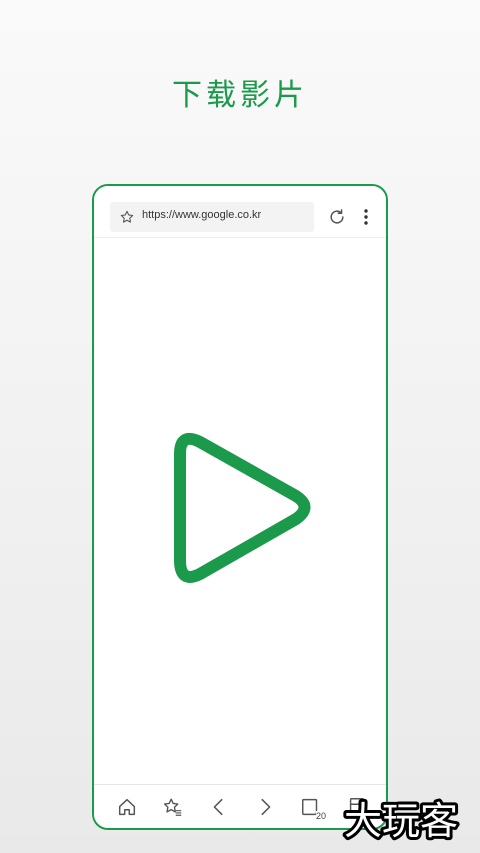  I want to click on page-headline: 下载影片, so click(240, 95).